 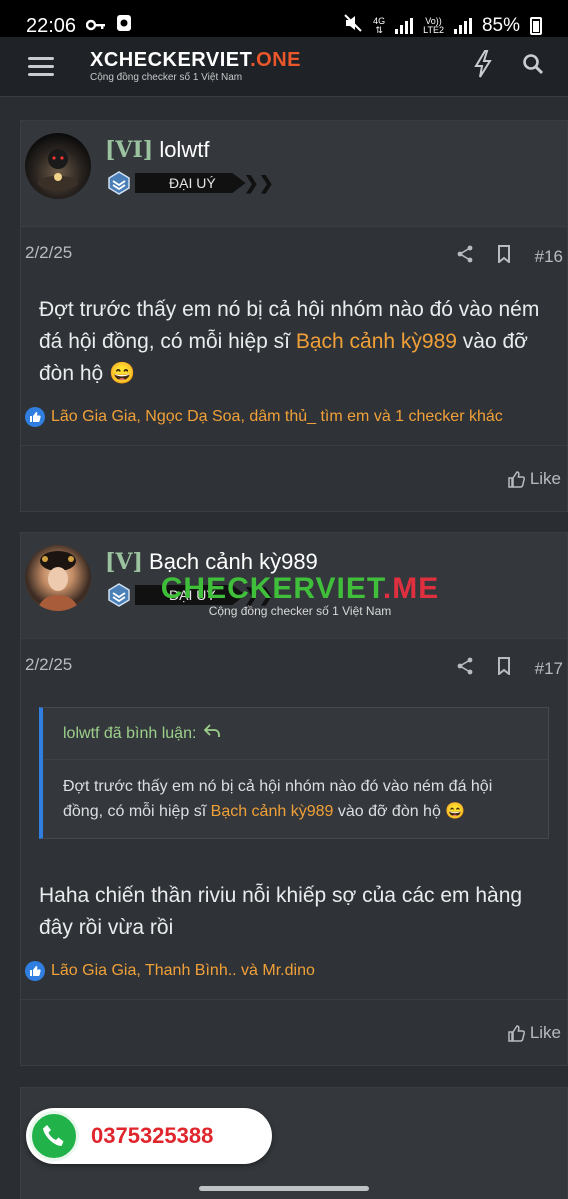 I want to click on username: [VI] lolwtf, so click(x=157, y=150).